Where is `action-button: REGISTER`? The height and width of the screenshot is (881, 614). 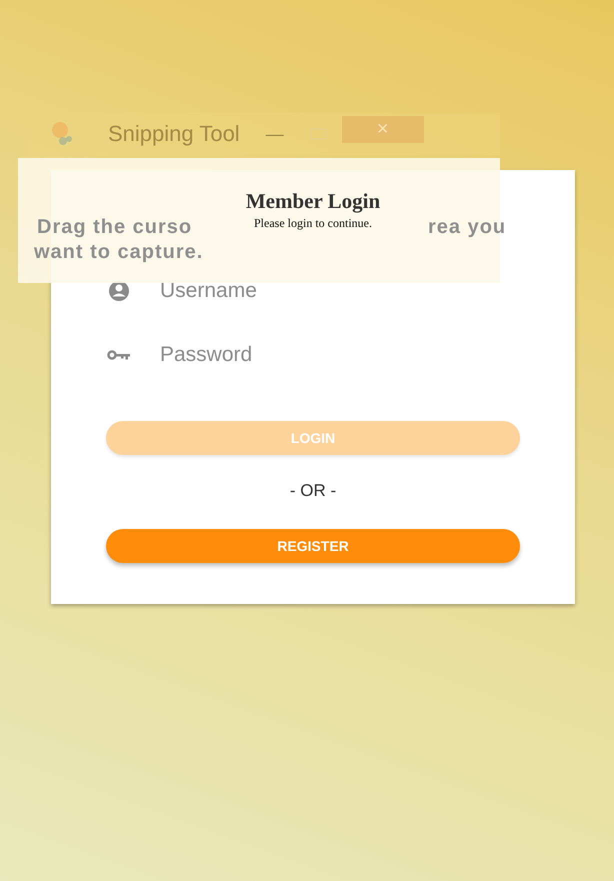
action-button: REGISTER is located at coordinates (313, 546).